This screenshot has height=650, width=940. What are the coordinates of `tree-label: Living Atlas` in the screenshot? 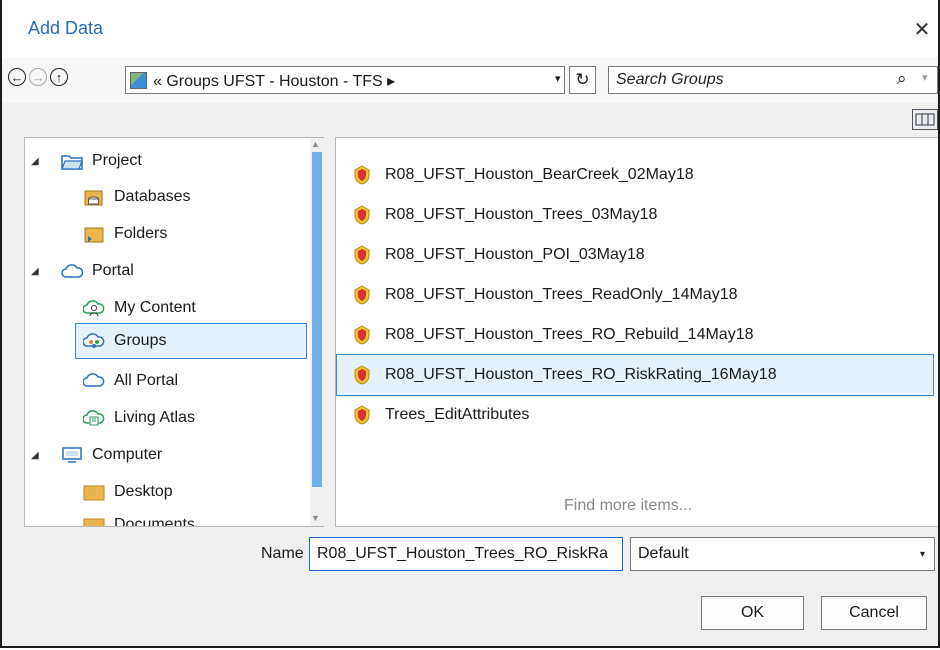 It's located at (154, 417).